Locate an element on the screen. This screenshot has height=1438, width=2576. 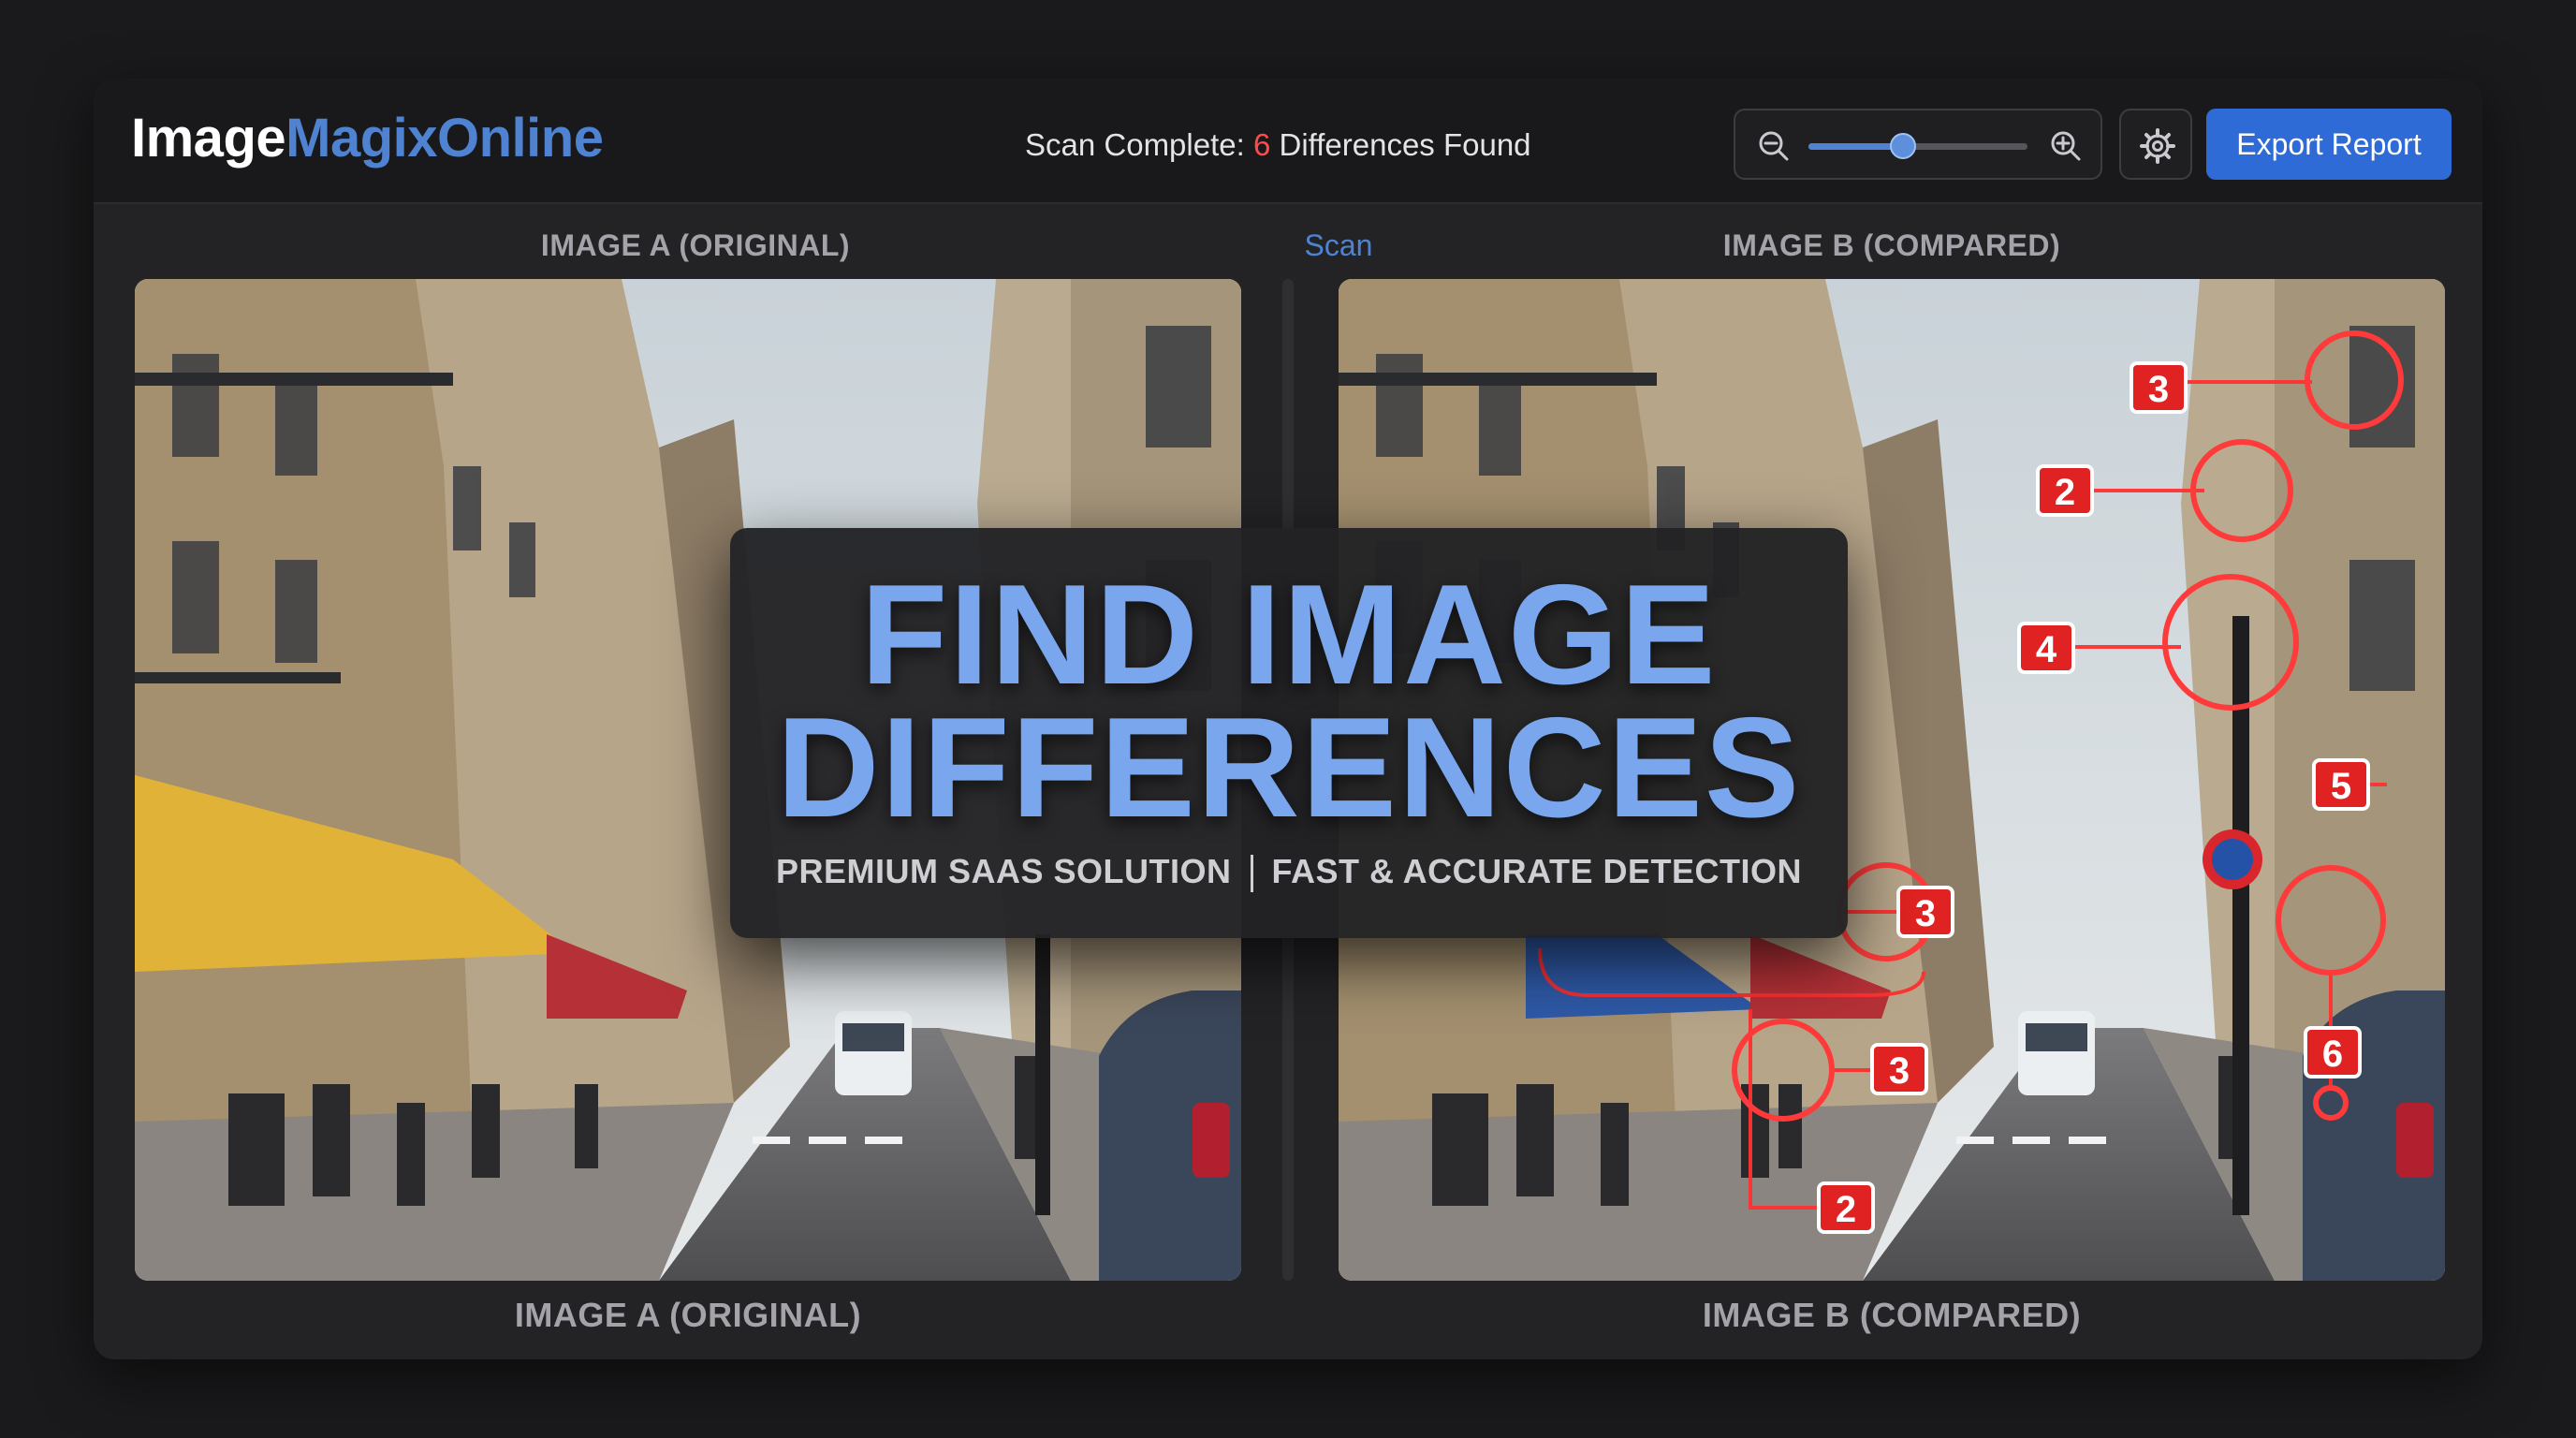
difference-marker-label: 4 is located at coordinates (2047, 649).